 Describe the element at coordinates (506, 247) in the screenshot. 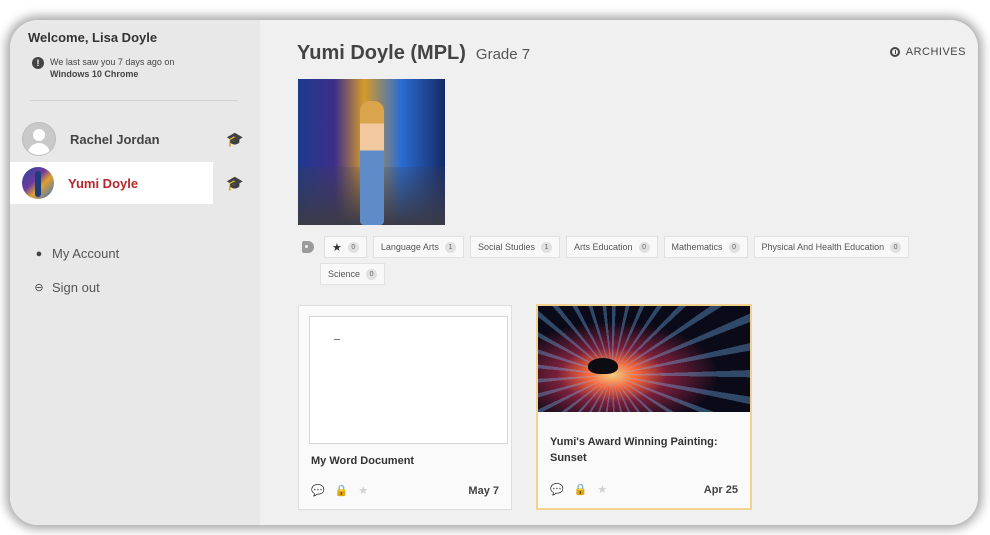

I see `tag-label: Social Studies` at that location.